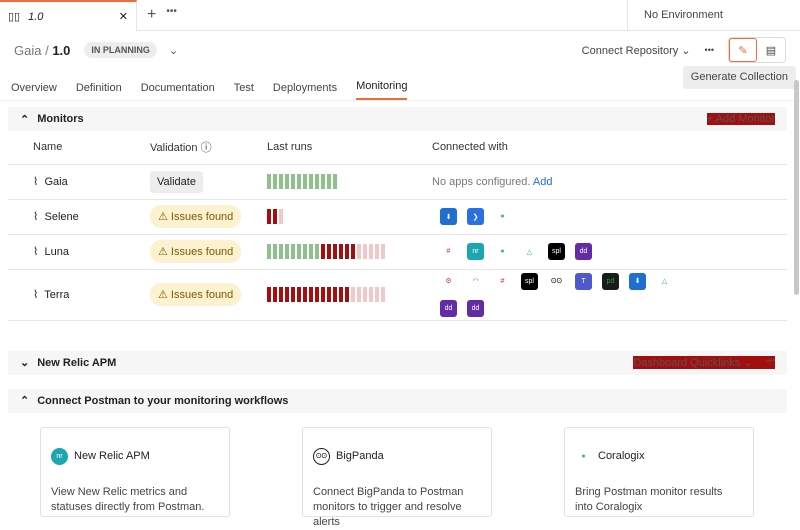 This screenshot has width=800, height=530. Describe the element at coordinates (743, 50) in the screenshot. I see `edit-icon: ✎` at that location.